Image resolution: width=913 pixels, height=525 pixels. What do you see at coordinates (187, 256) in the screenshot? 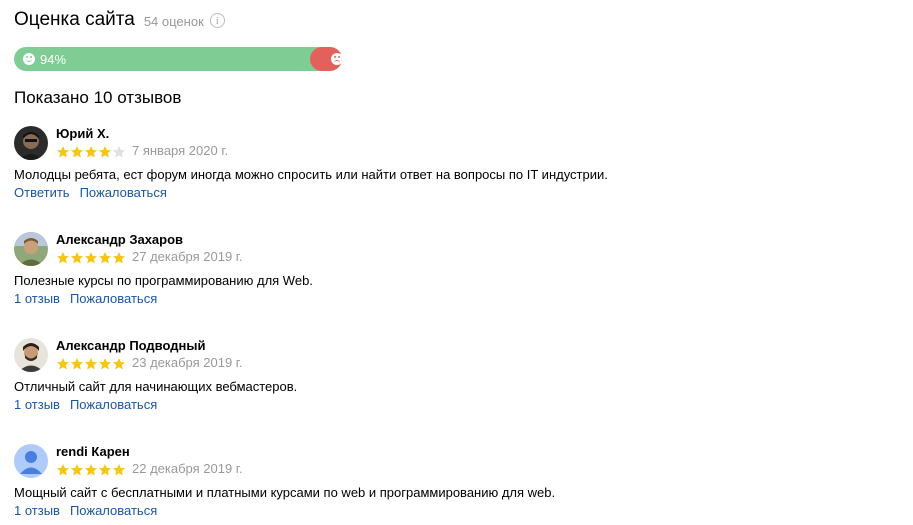
I see `review-date: 27 декабря 2019 г.` at bounding box center [187, 256].